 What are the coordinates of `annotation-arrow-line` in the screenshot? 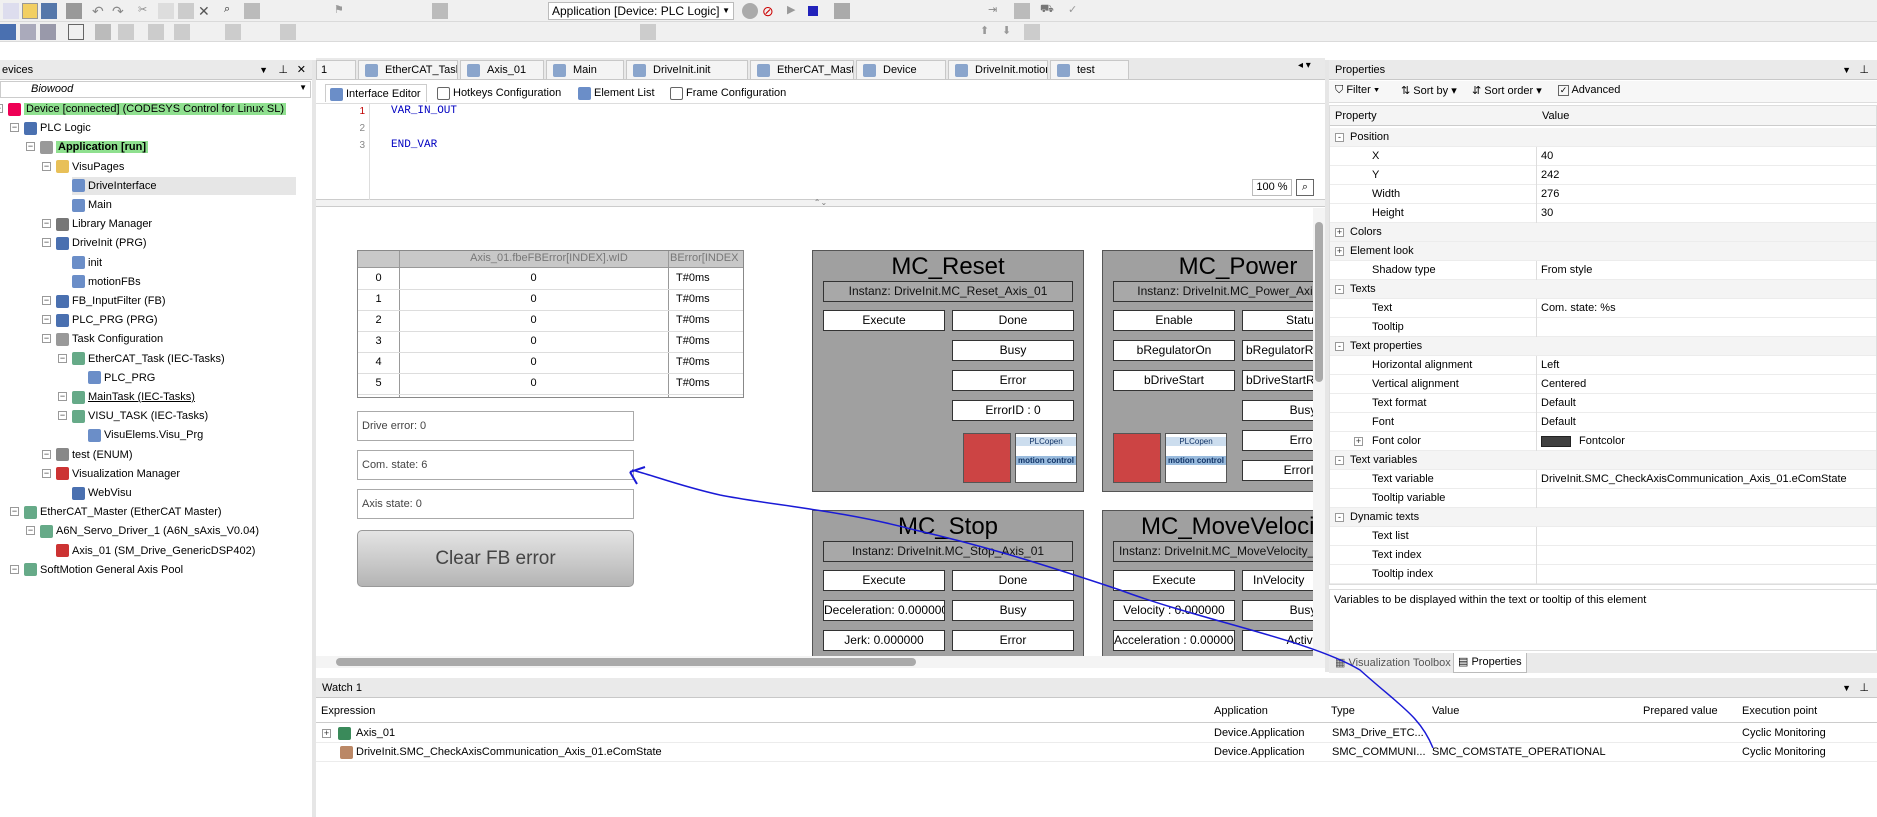 It's located at (1032, 609).